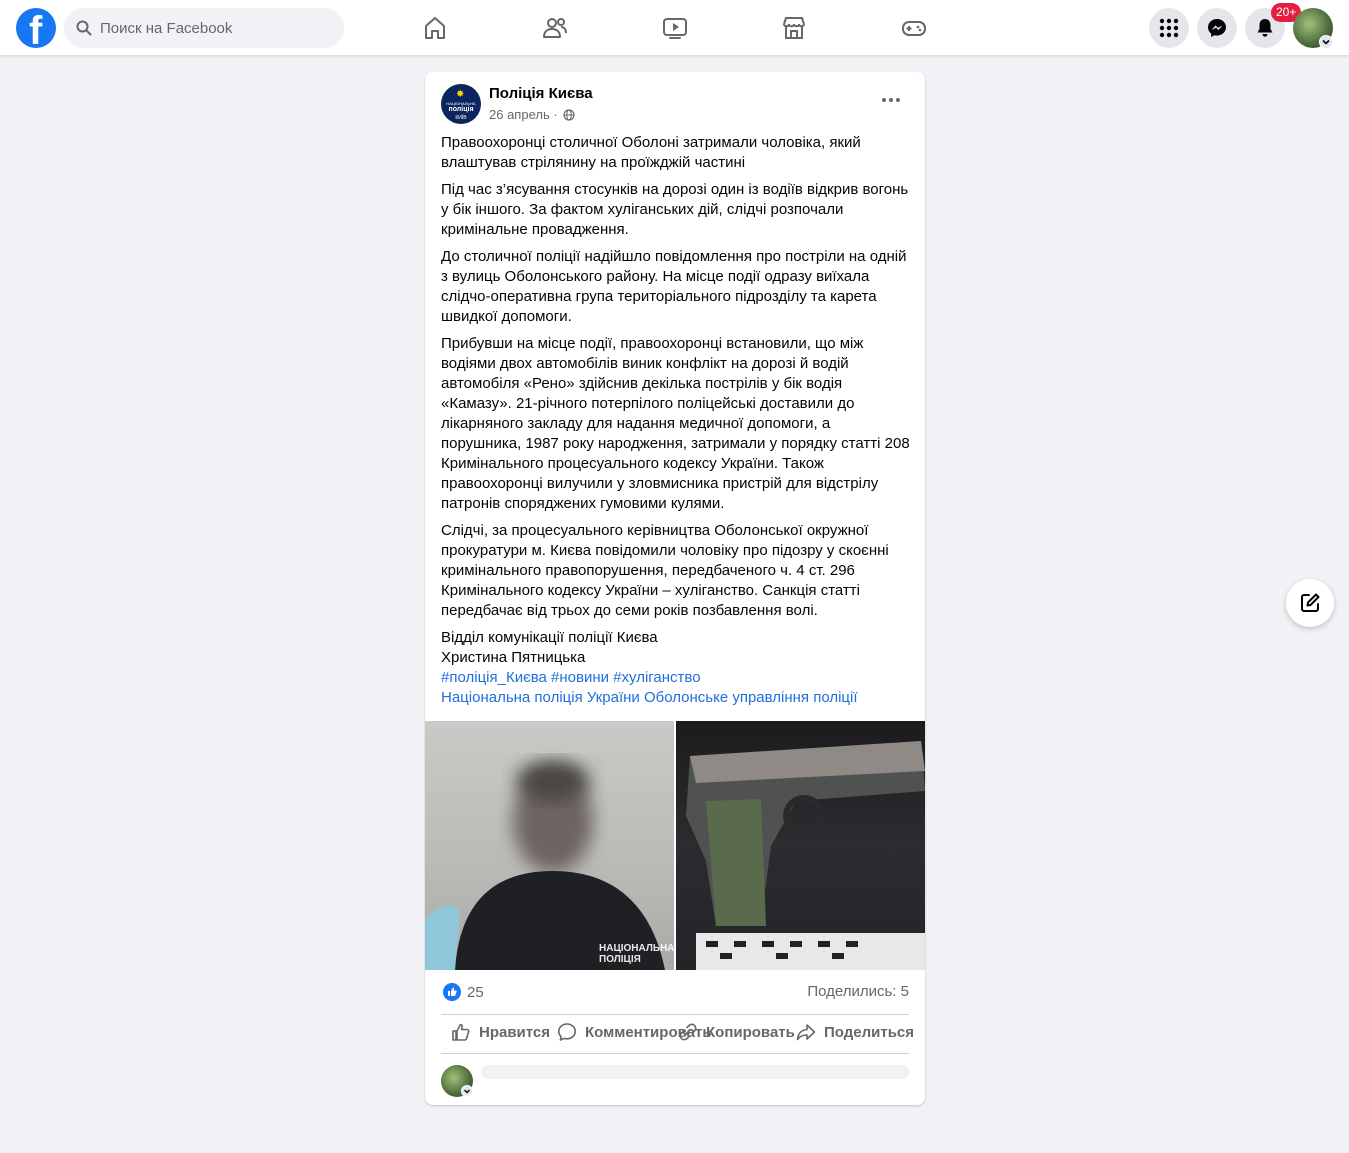  What do you see at coordinates (636, 954) in the screenshot?
I see `photo-watermark: НАЦІОНАЛЬНА ПОЛІЦІЯ` at bounding box center [636, 954].